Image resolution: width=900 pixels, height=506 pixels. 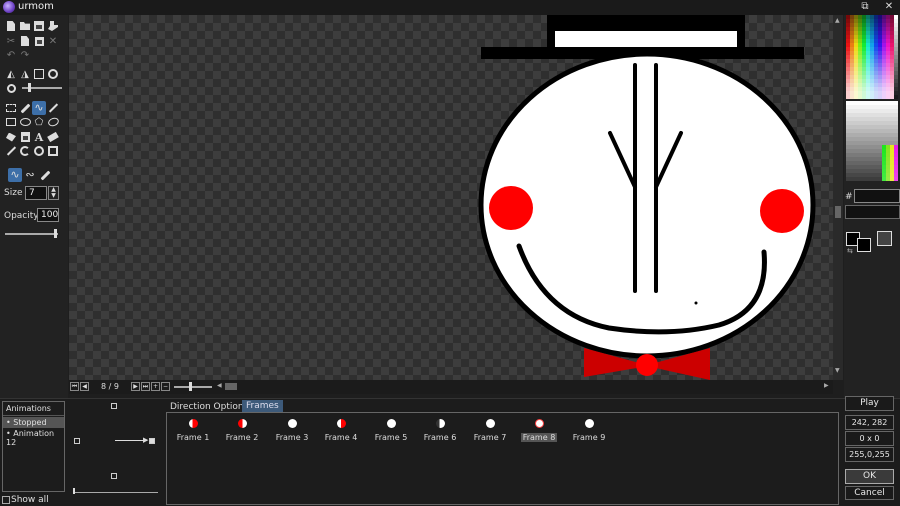 What do you see at coordinates (838, 197) in the screenshot?
I see `canvas-vertical-scrollbar: ▲ ▼` at bounding box center [838, 197].